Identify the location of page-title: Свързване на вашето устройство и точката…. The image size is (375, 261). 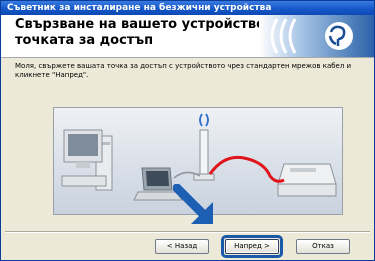
(147, 33).